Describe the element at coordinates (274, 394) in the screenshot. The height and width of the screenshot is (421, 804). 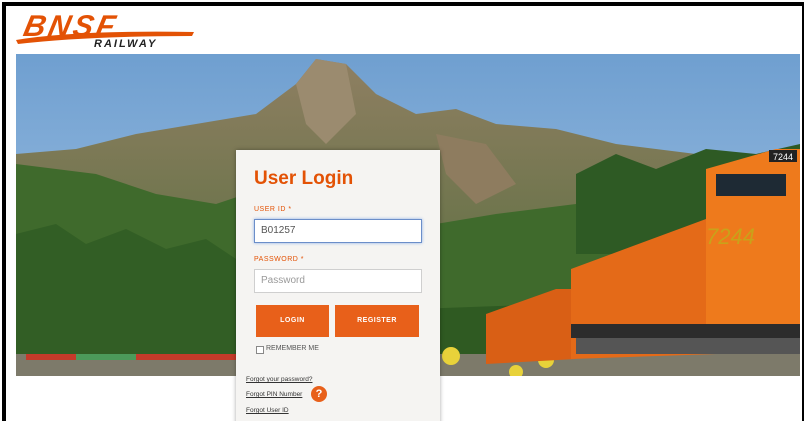
I see `forgot-pin-link: Forgot PIN Number` at that location.